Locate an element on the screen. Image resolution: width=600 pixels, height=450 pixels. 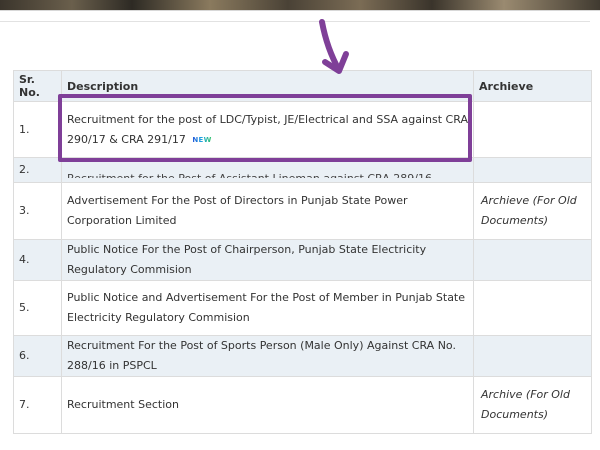
archive-link: Archive (For Old Documents) is located at coordinates (532, 404).